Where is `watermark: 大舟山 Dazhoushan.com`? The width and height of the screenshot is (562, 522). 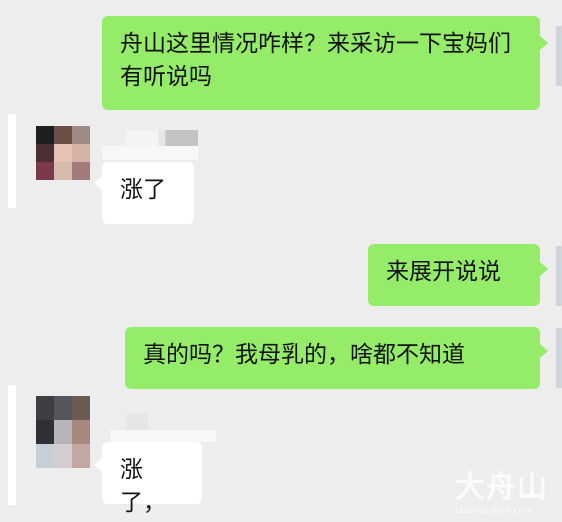
watermark: 大舟山 Dazhoushan.com is located at coordinates (501, 489).